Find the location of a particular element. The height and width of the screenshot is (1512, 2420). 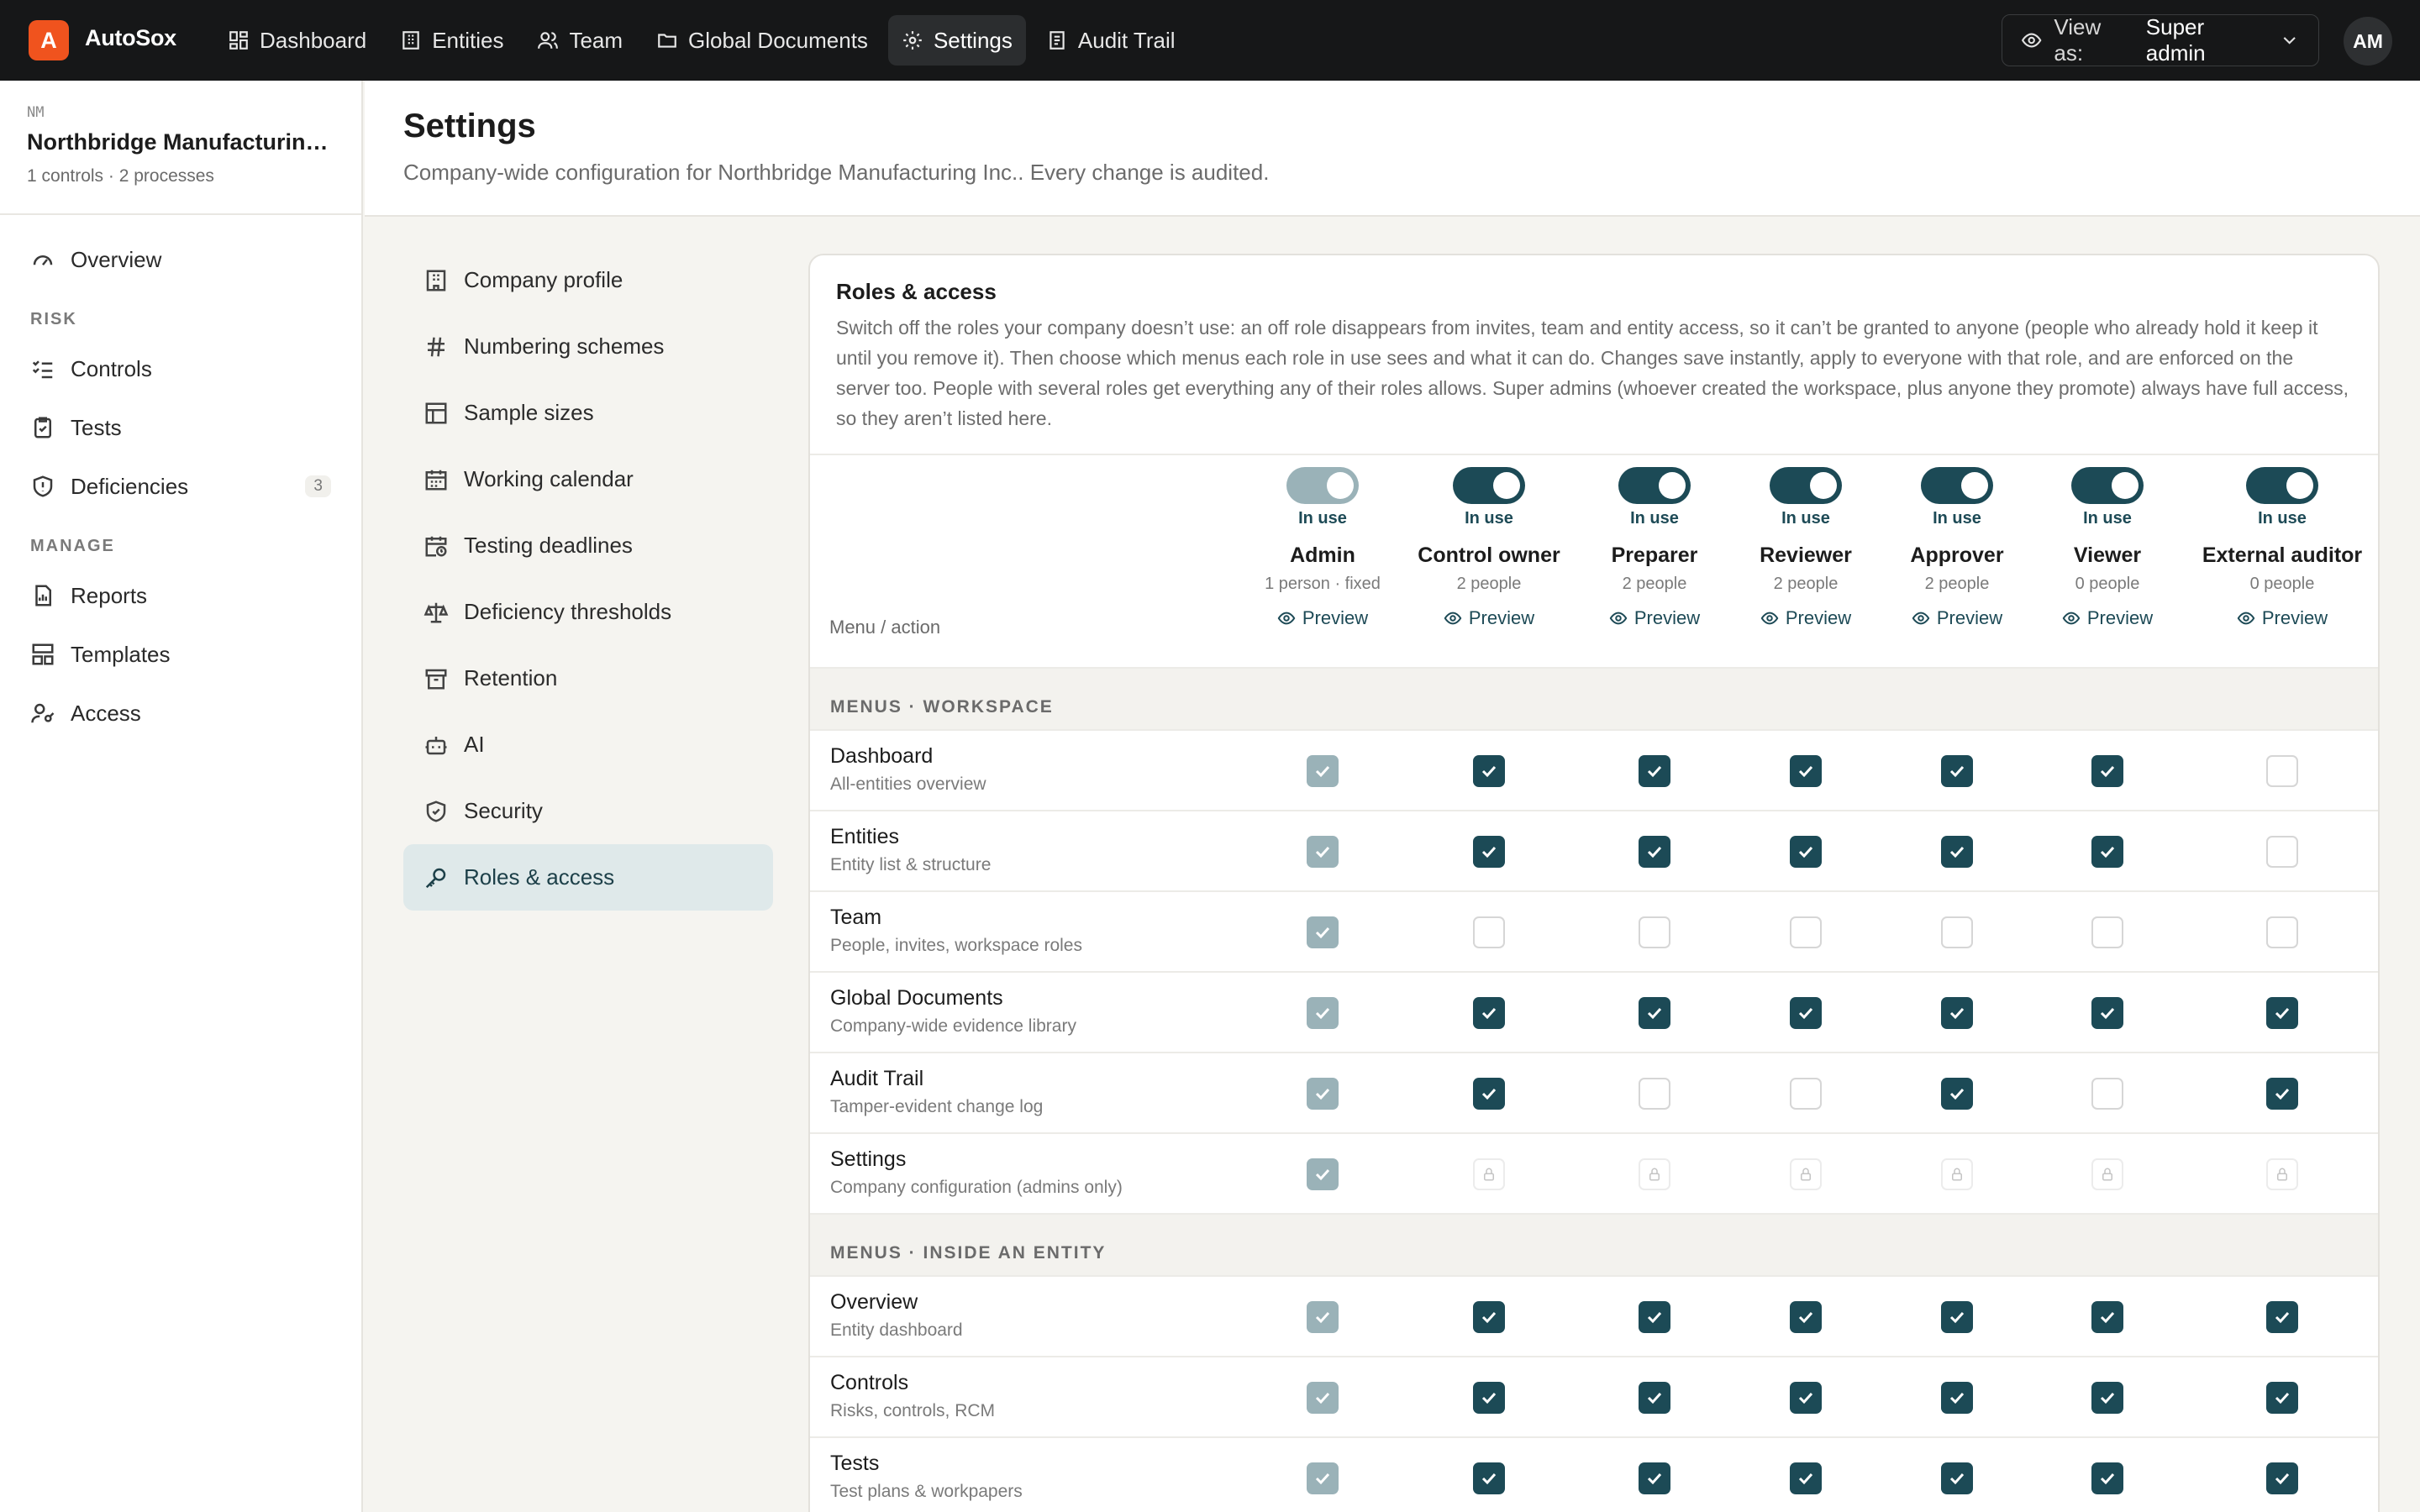

settings-nav-security: Security is located at coordinates (588, 811).